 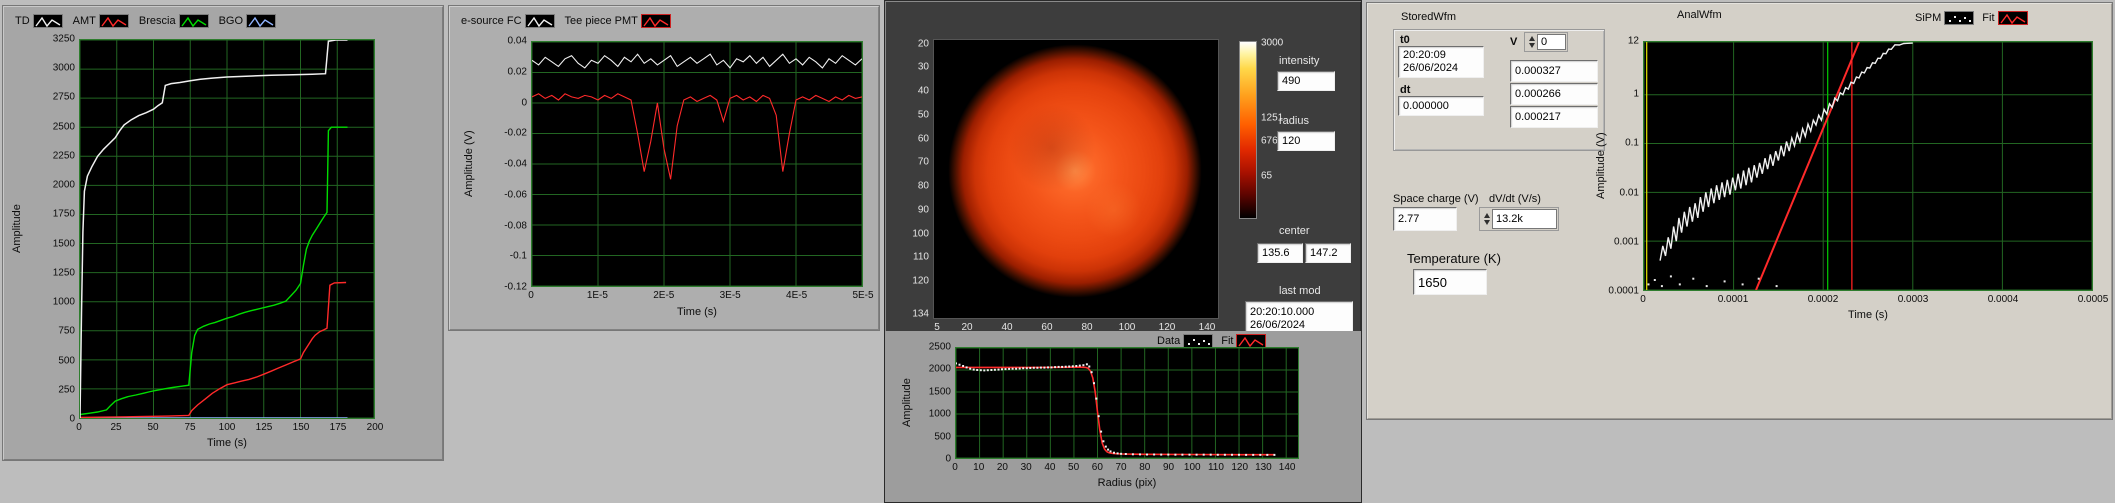 I want to click on t0-date: 26/06/2024, so click(x=1431, y=68).